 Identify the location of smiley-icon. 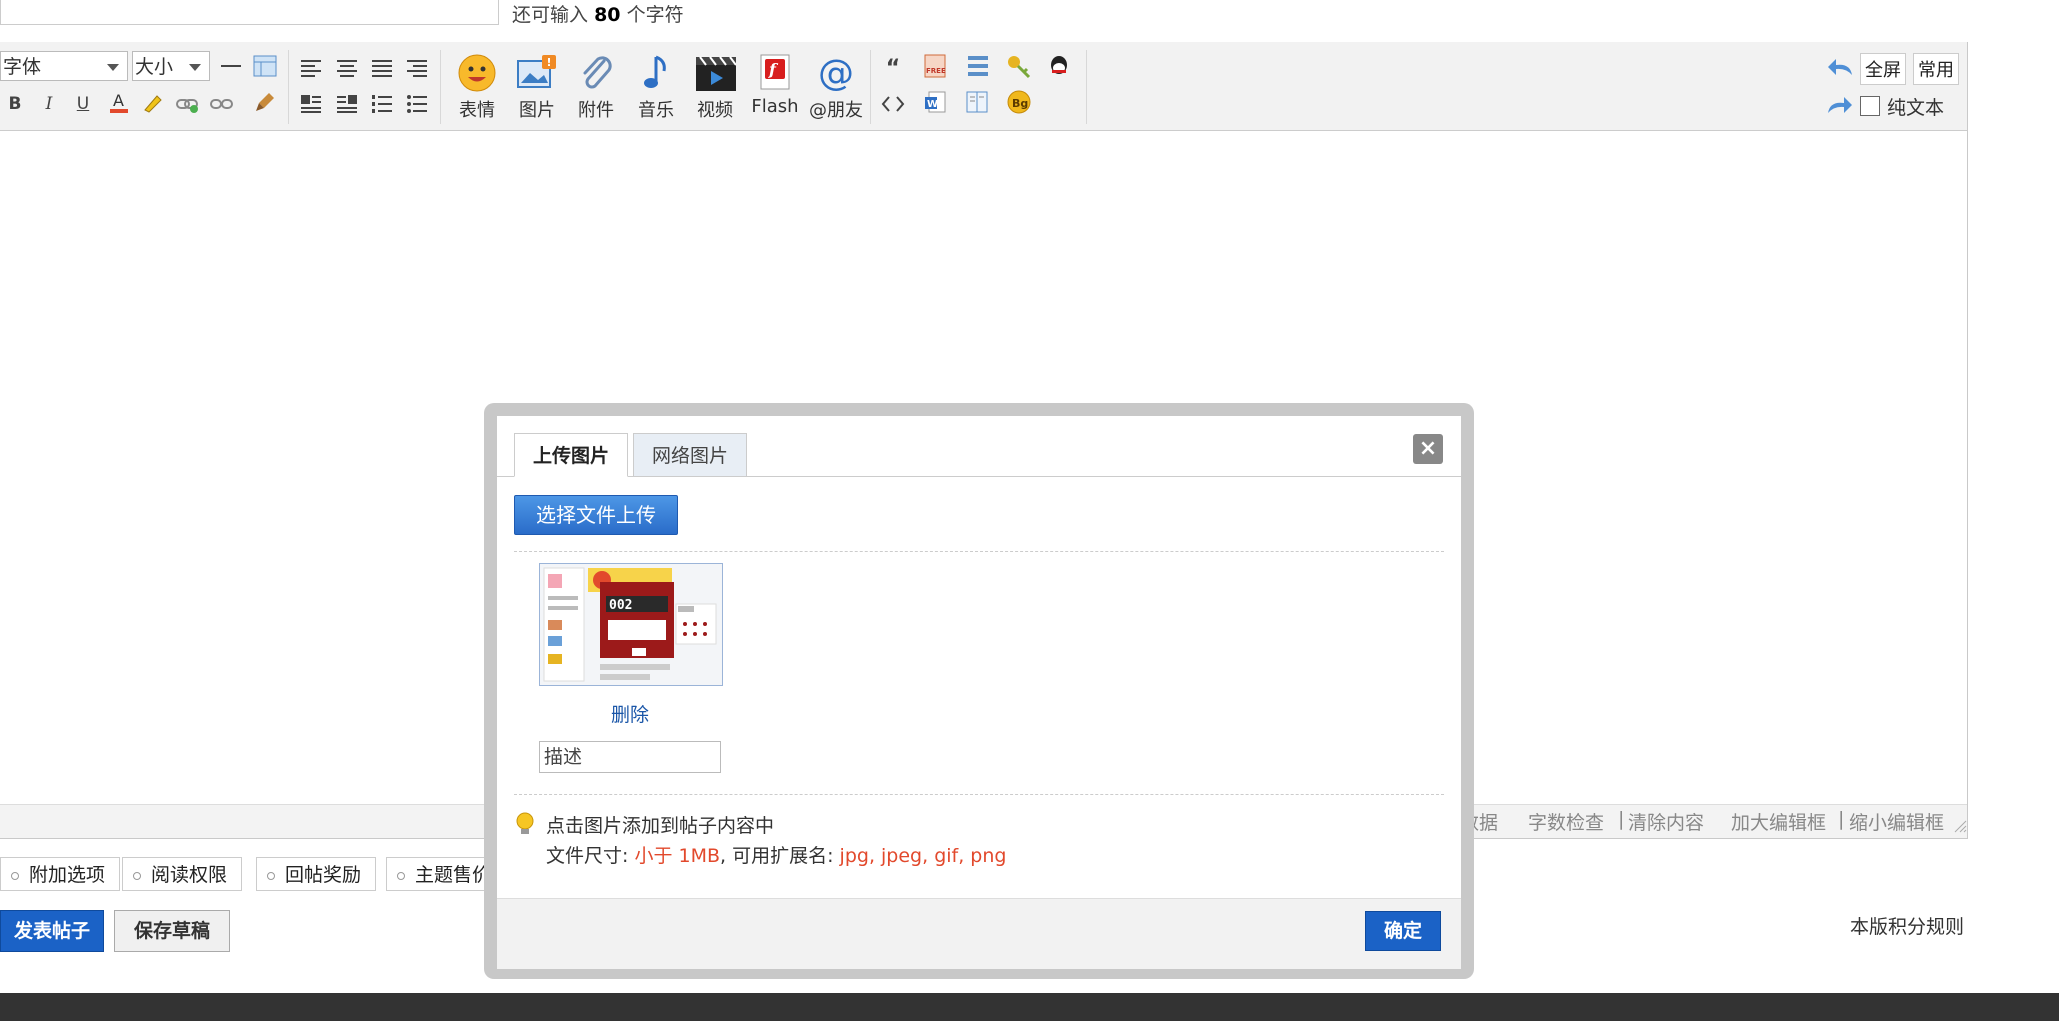
(477, 73).